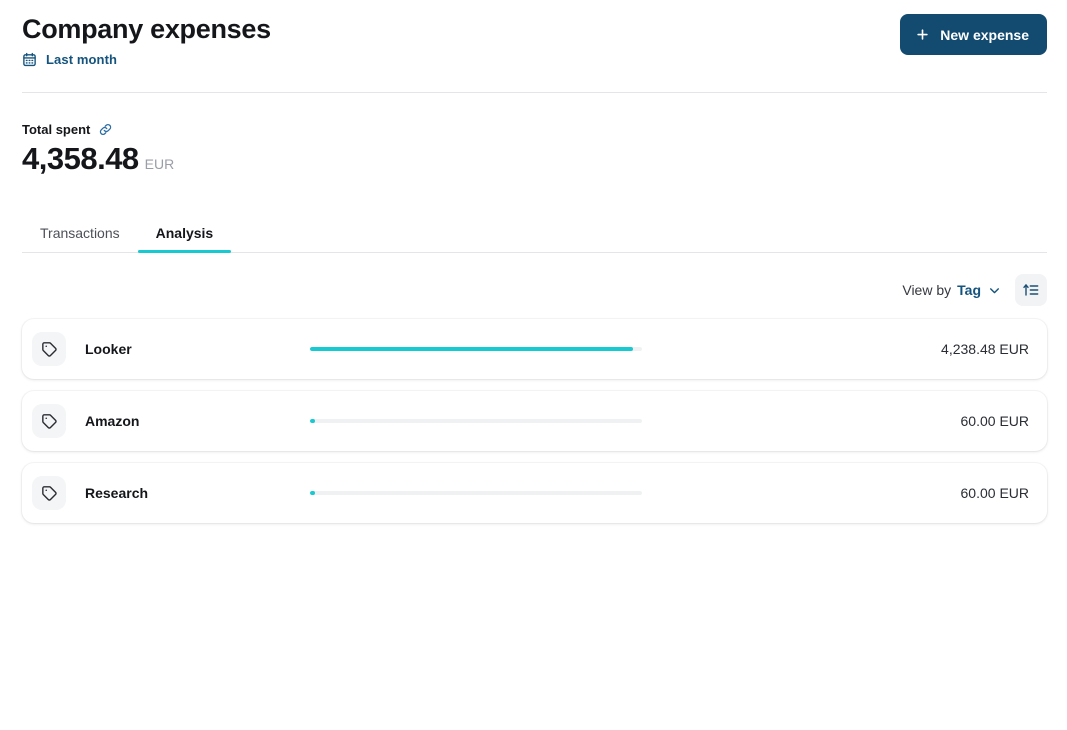 This screenshot has height=730, width=1067. I want to click on table-row: Looker 4,238.48 EUR, so click(534, 349).